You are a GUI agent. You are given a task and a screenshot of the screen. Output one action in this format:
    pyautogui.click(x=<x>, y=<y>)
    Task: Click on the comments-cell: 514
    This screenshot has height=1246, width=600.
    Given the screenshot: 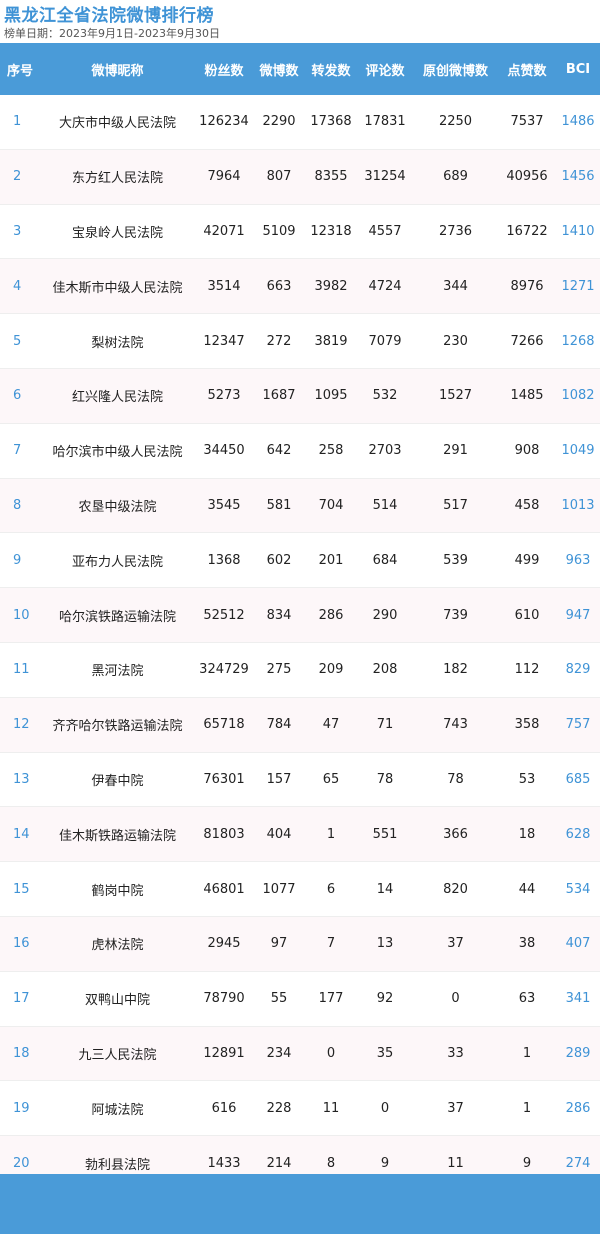 What is the action you would take?
    pyautogui.click(x=385, y=506)
    